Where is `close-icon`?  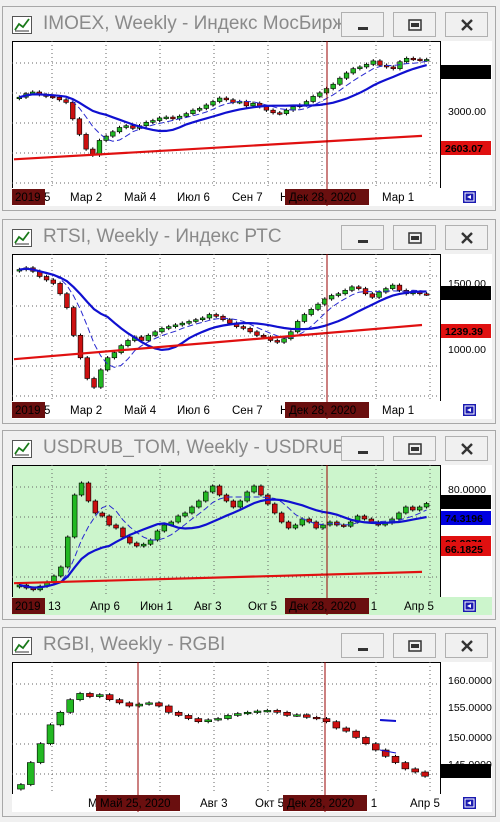
close-icon is located at coordinates (466, 237).